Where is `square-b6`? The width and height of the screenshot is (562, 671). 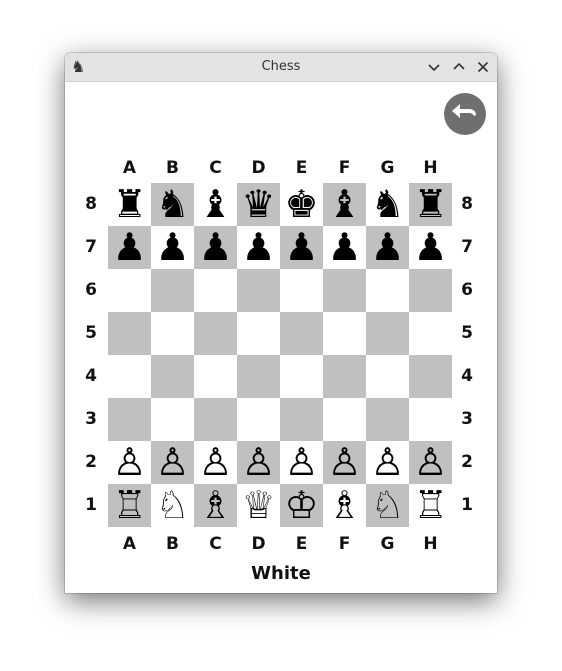
square-b6 is located at coordinates (172, 290).